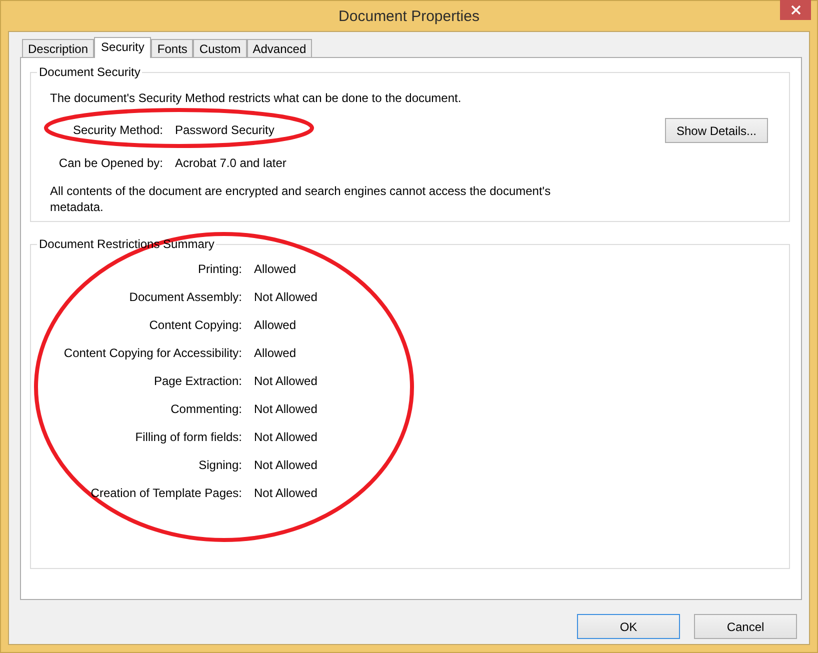 This screenshot has height=653, width=818. I want to click on tab: Custom, so click(220, 48).